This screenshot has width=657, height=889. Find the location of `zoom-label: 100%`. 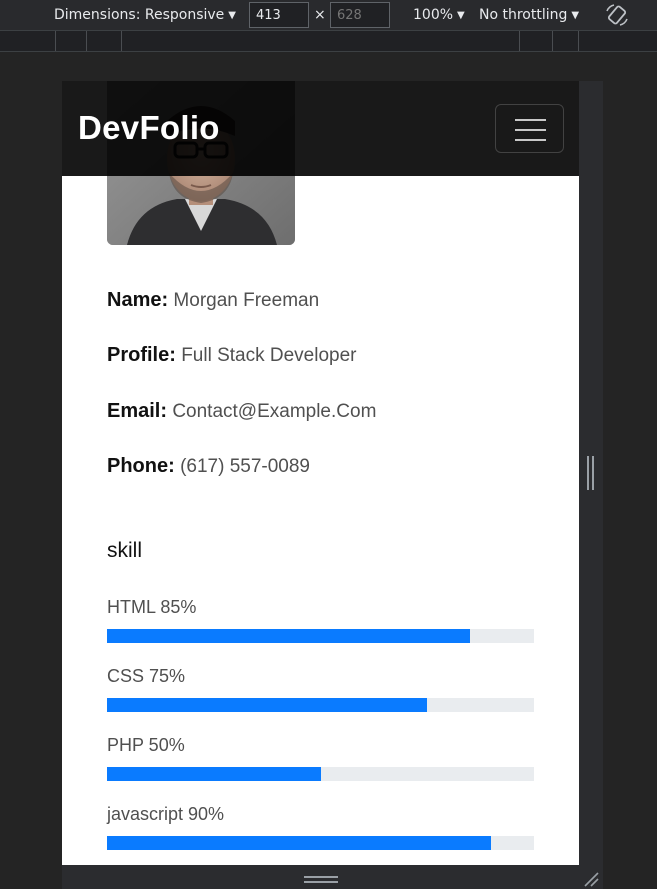

zoom-label: 100% is located at coordinates (433, 15).